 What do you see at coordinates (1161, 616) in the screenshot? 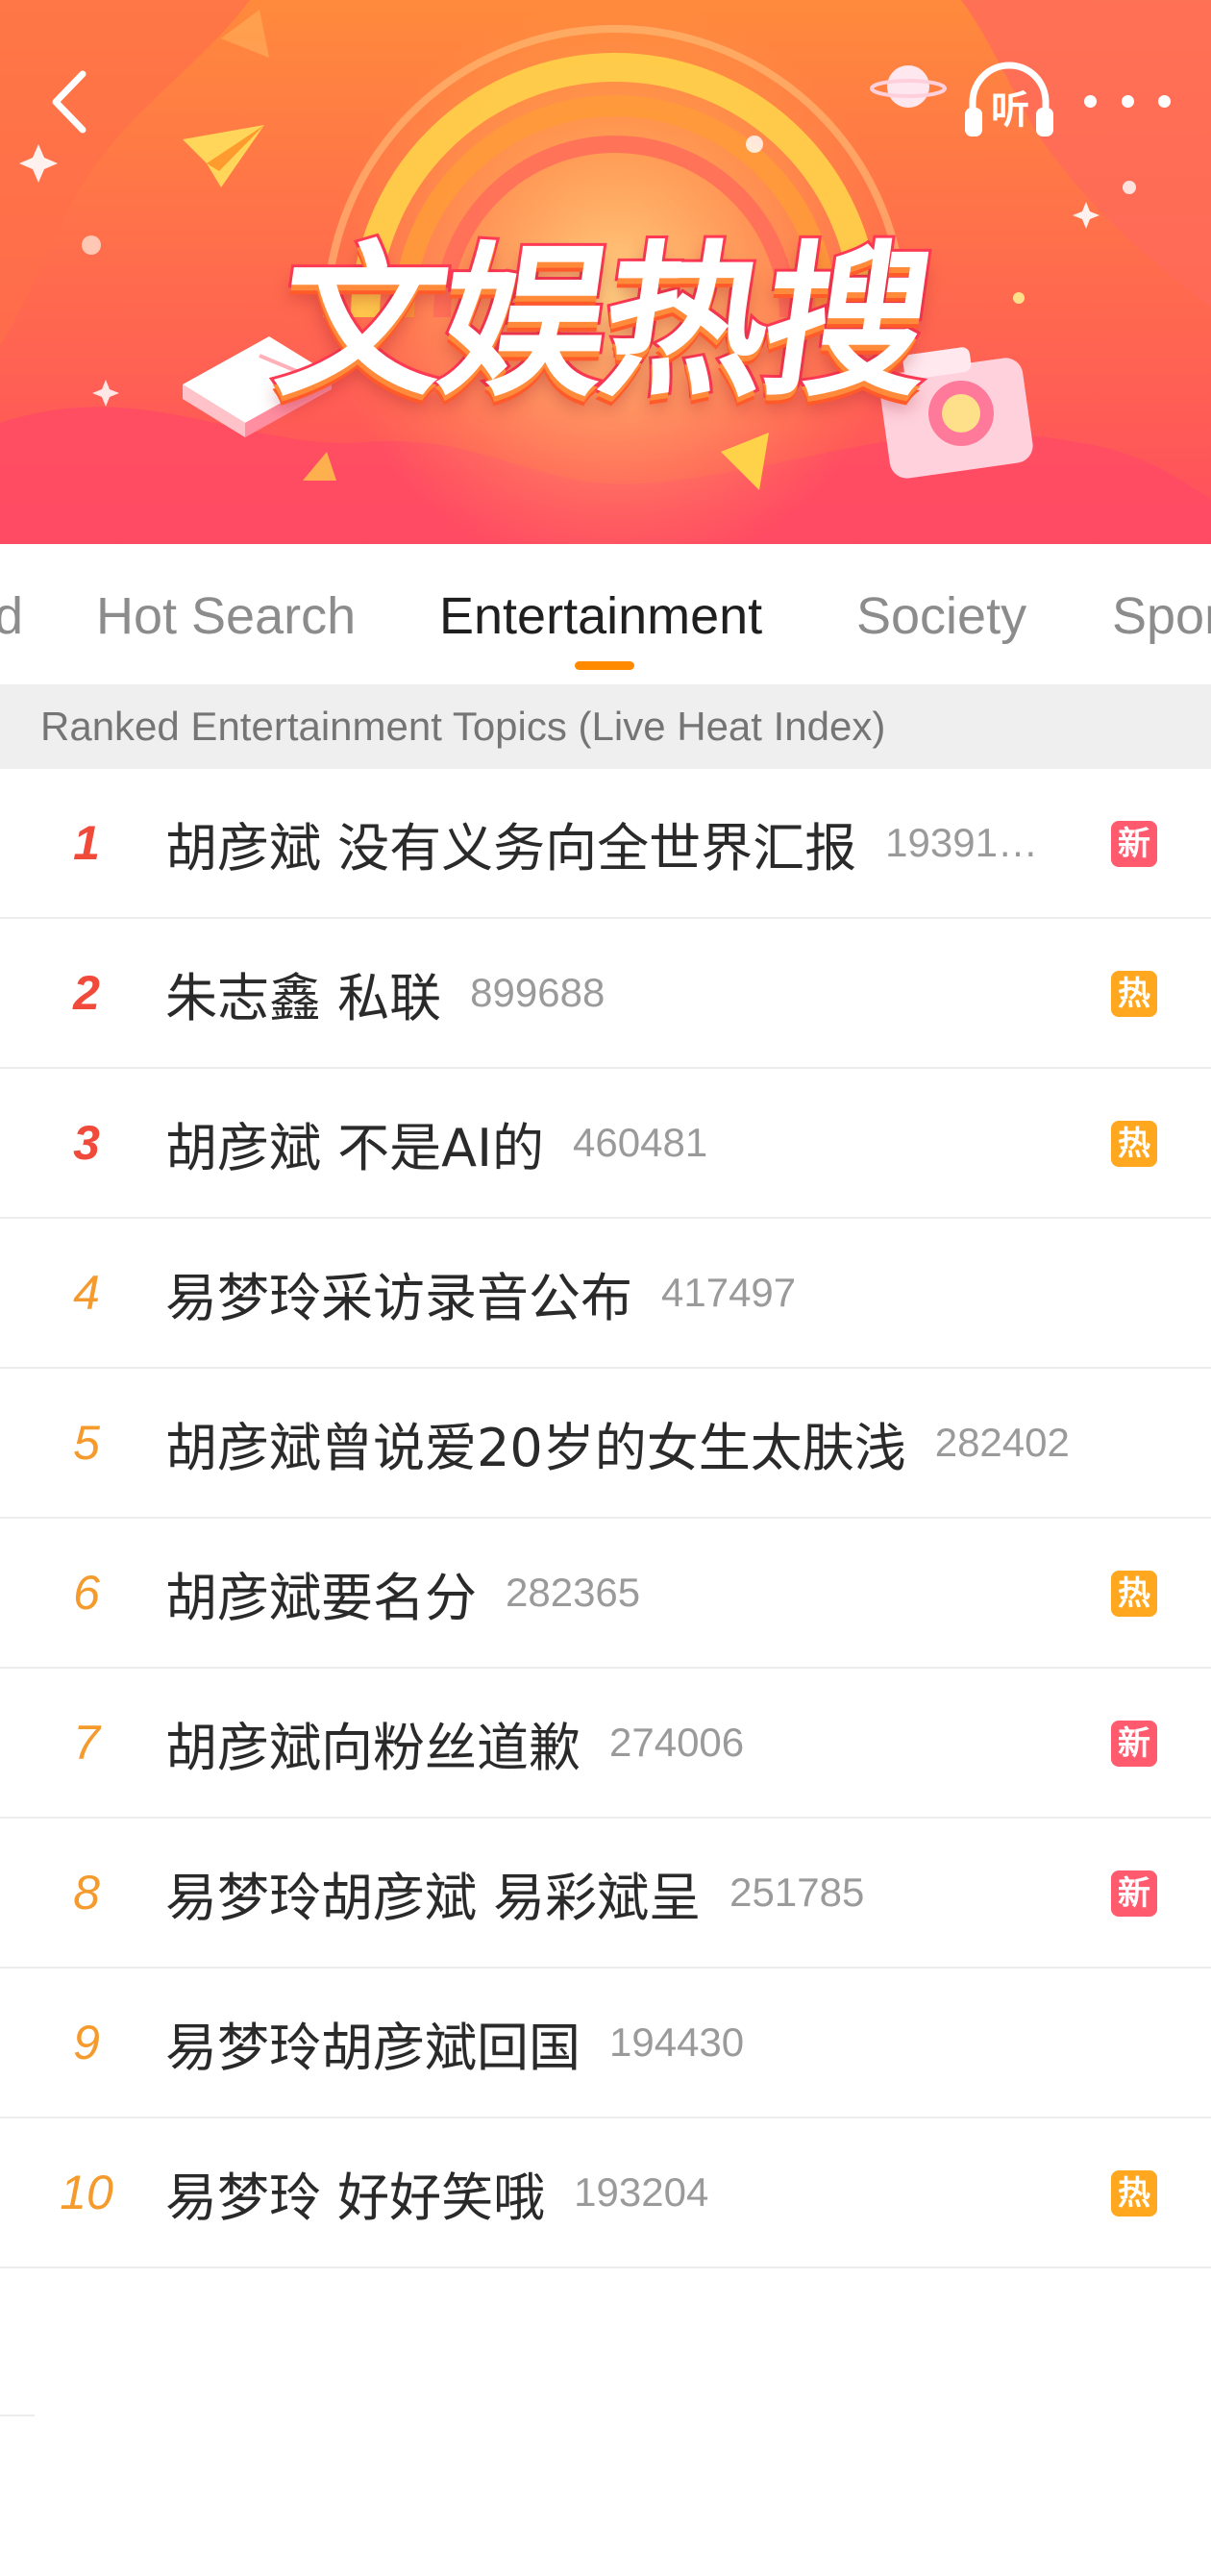
I see `tab-sports: Spor` at bounding box center [1161, 616].